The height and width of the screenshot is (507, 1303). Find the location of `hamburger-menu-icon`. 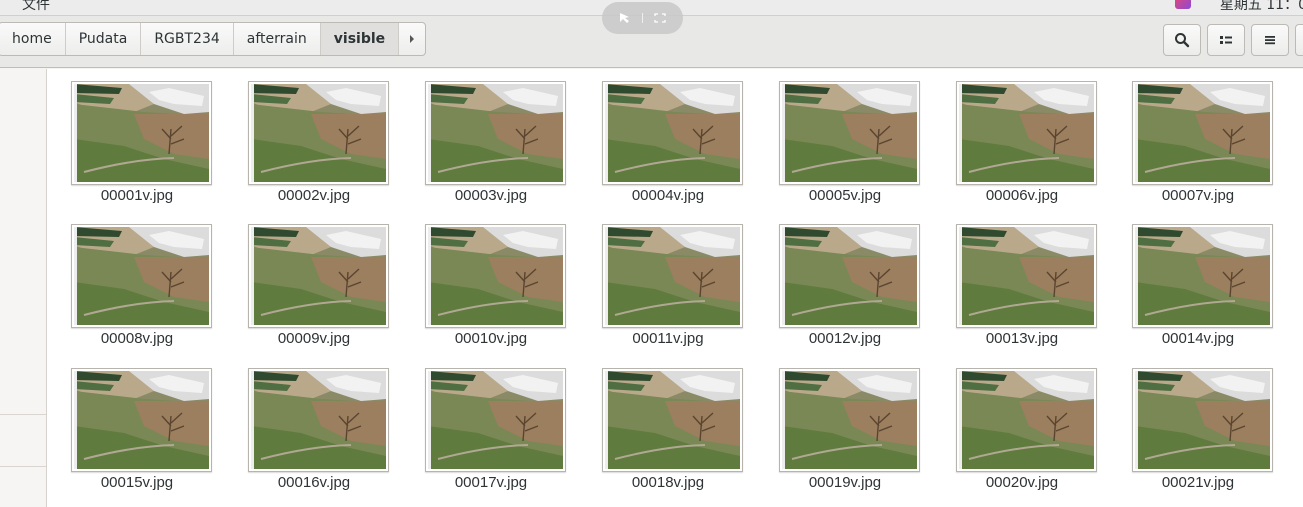

hamburger-menu-icon is located at coordinates (1270, 40).